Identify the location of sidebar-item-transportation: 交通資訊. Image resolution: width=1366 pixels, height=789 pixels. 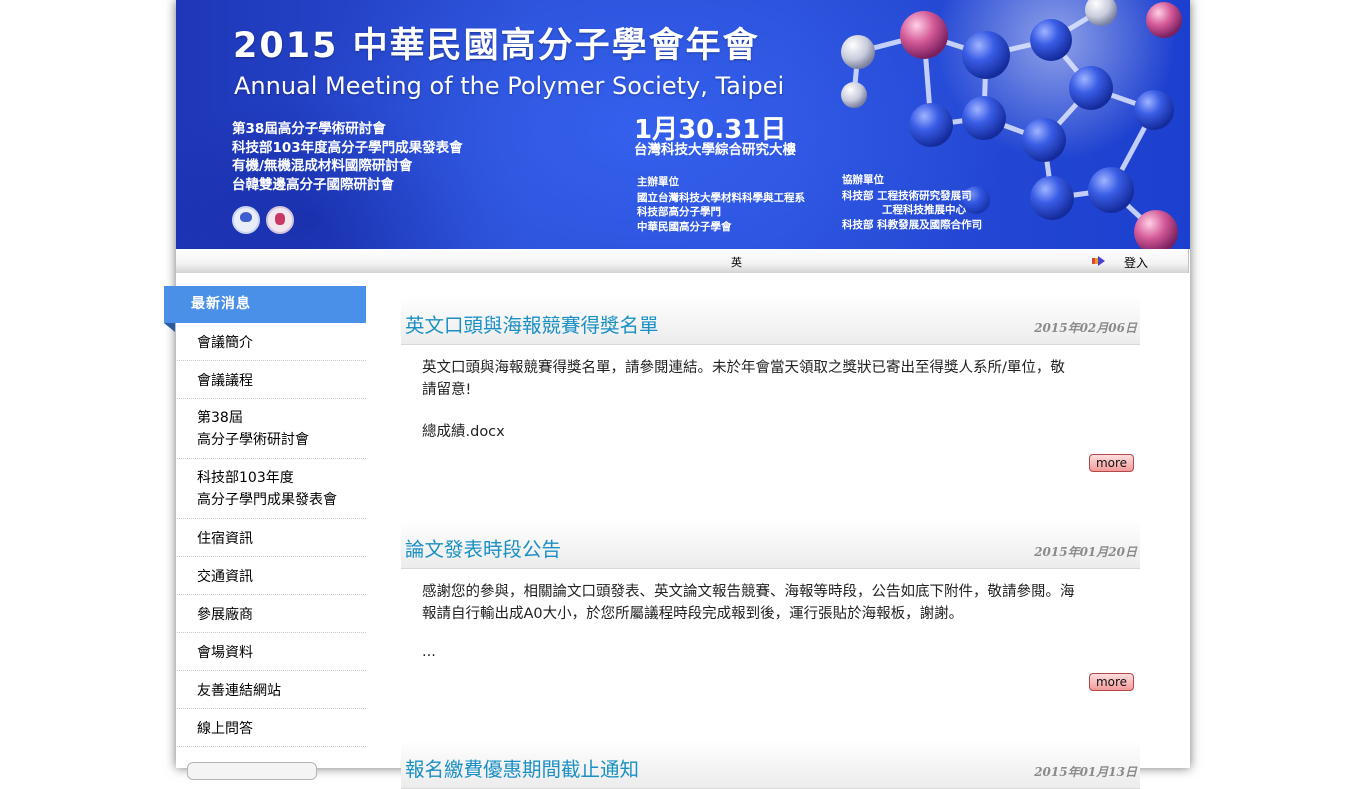
(271, 576).